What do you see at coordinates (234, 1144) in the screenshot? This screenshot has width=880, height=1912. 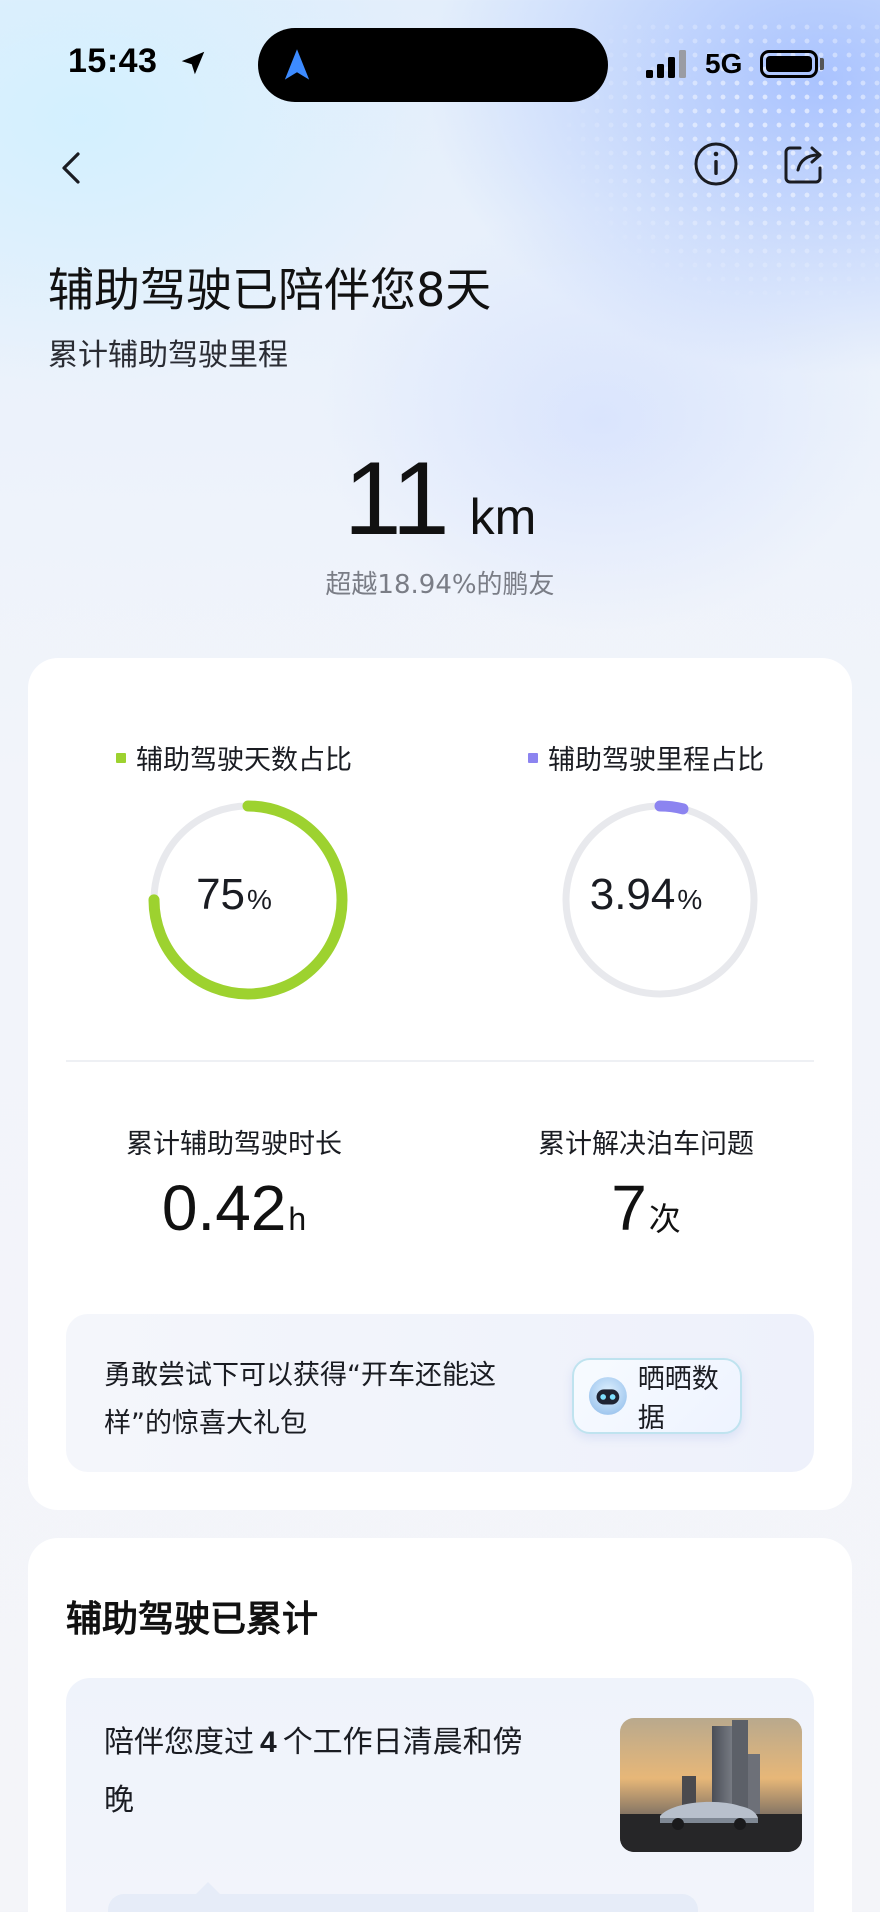 I see `stat-duration-label: 累计辅助驾驶时长` at bounding box center [234, 1144].